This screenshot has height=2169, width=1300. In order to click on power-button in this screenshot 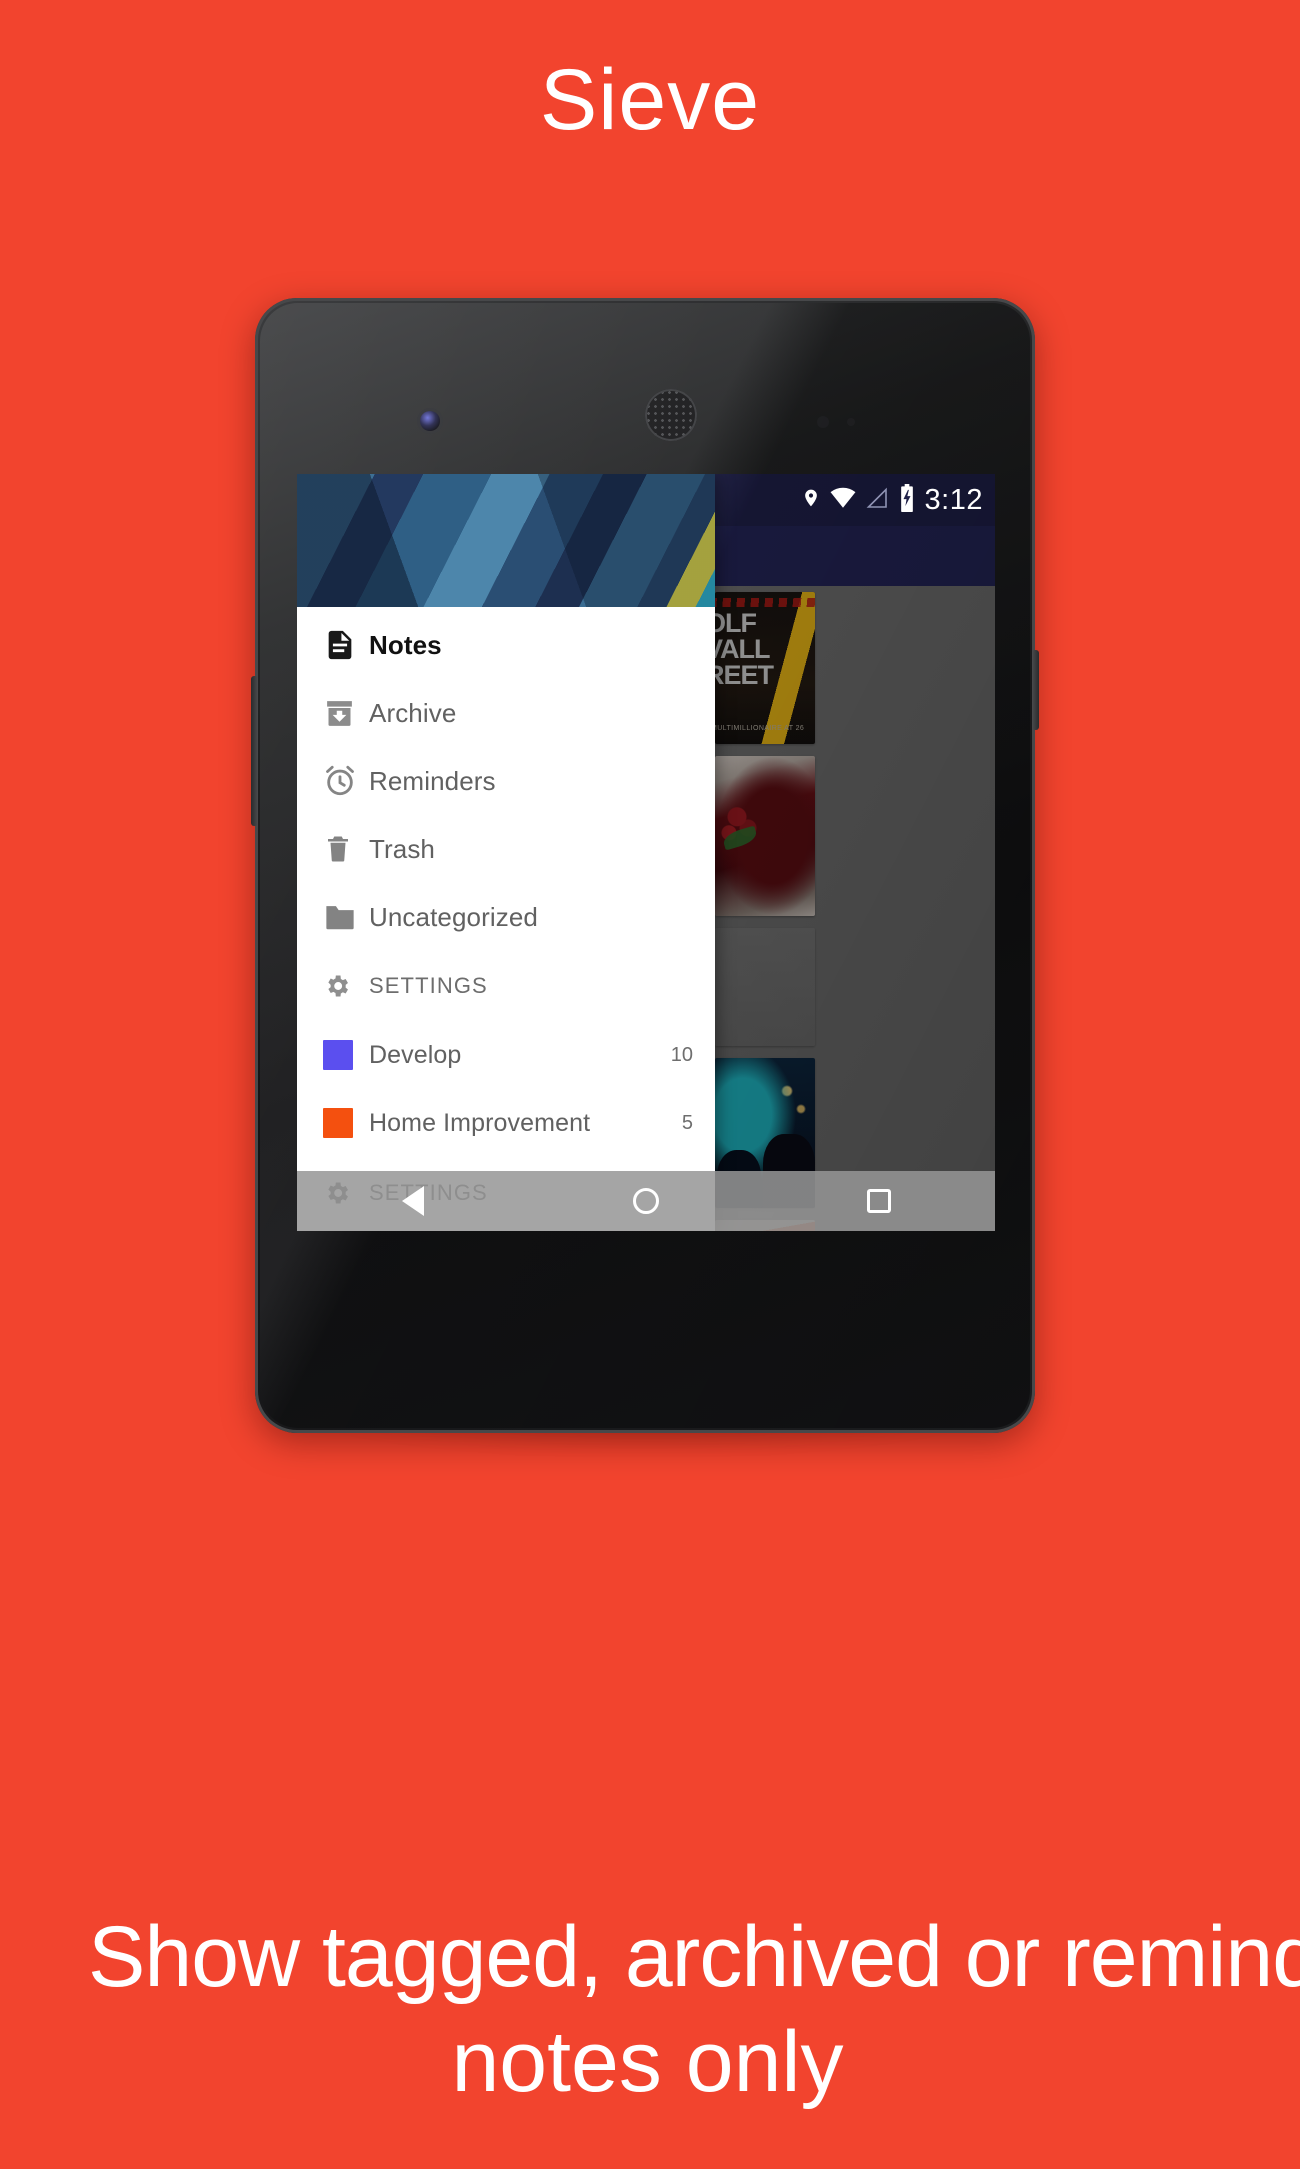, I will do `click(1035, 690)`.